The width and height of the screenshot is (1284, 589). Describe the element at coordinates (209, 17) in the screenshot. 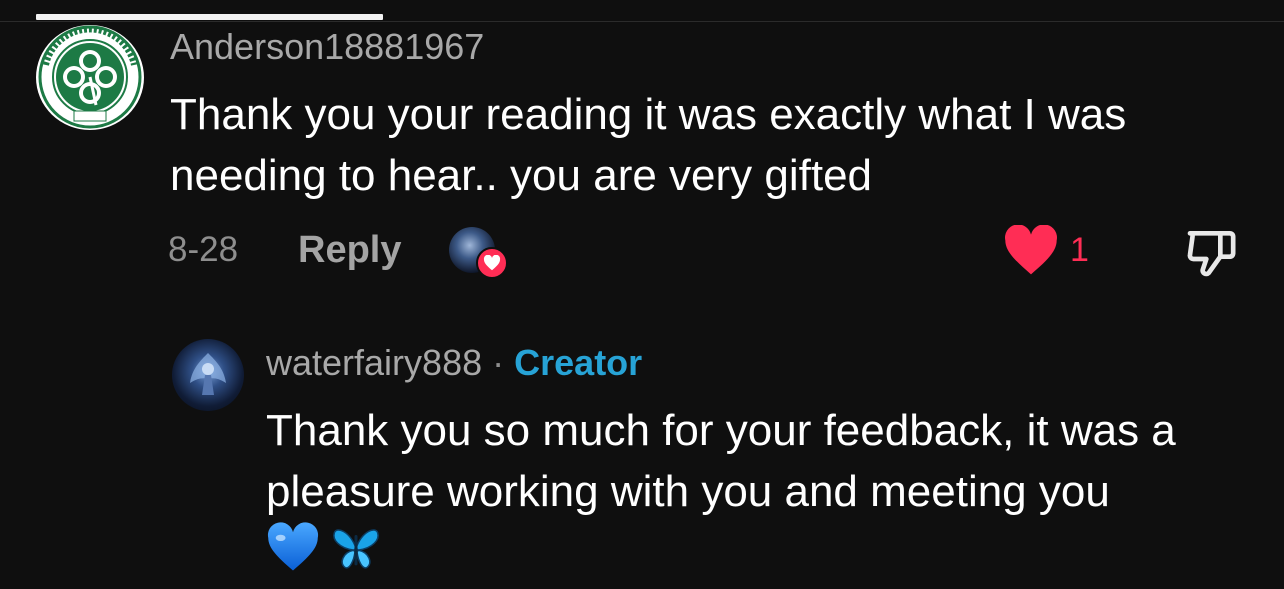

I see `active-tab-indicator` at that location.